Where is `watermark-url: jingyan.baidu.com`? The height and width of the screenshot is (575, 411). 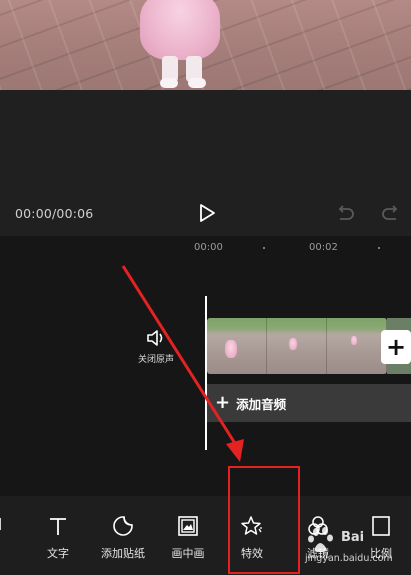
watermark-url: jingyan.baidu.com is located at coordinates (349, 558).